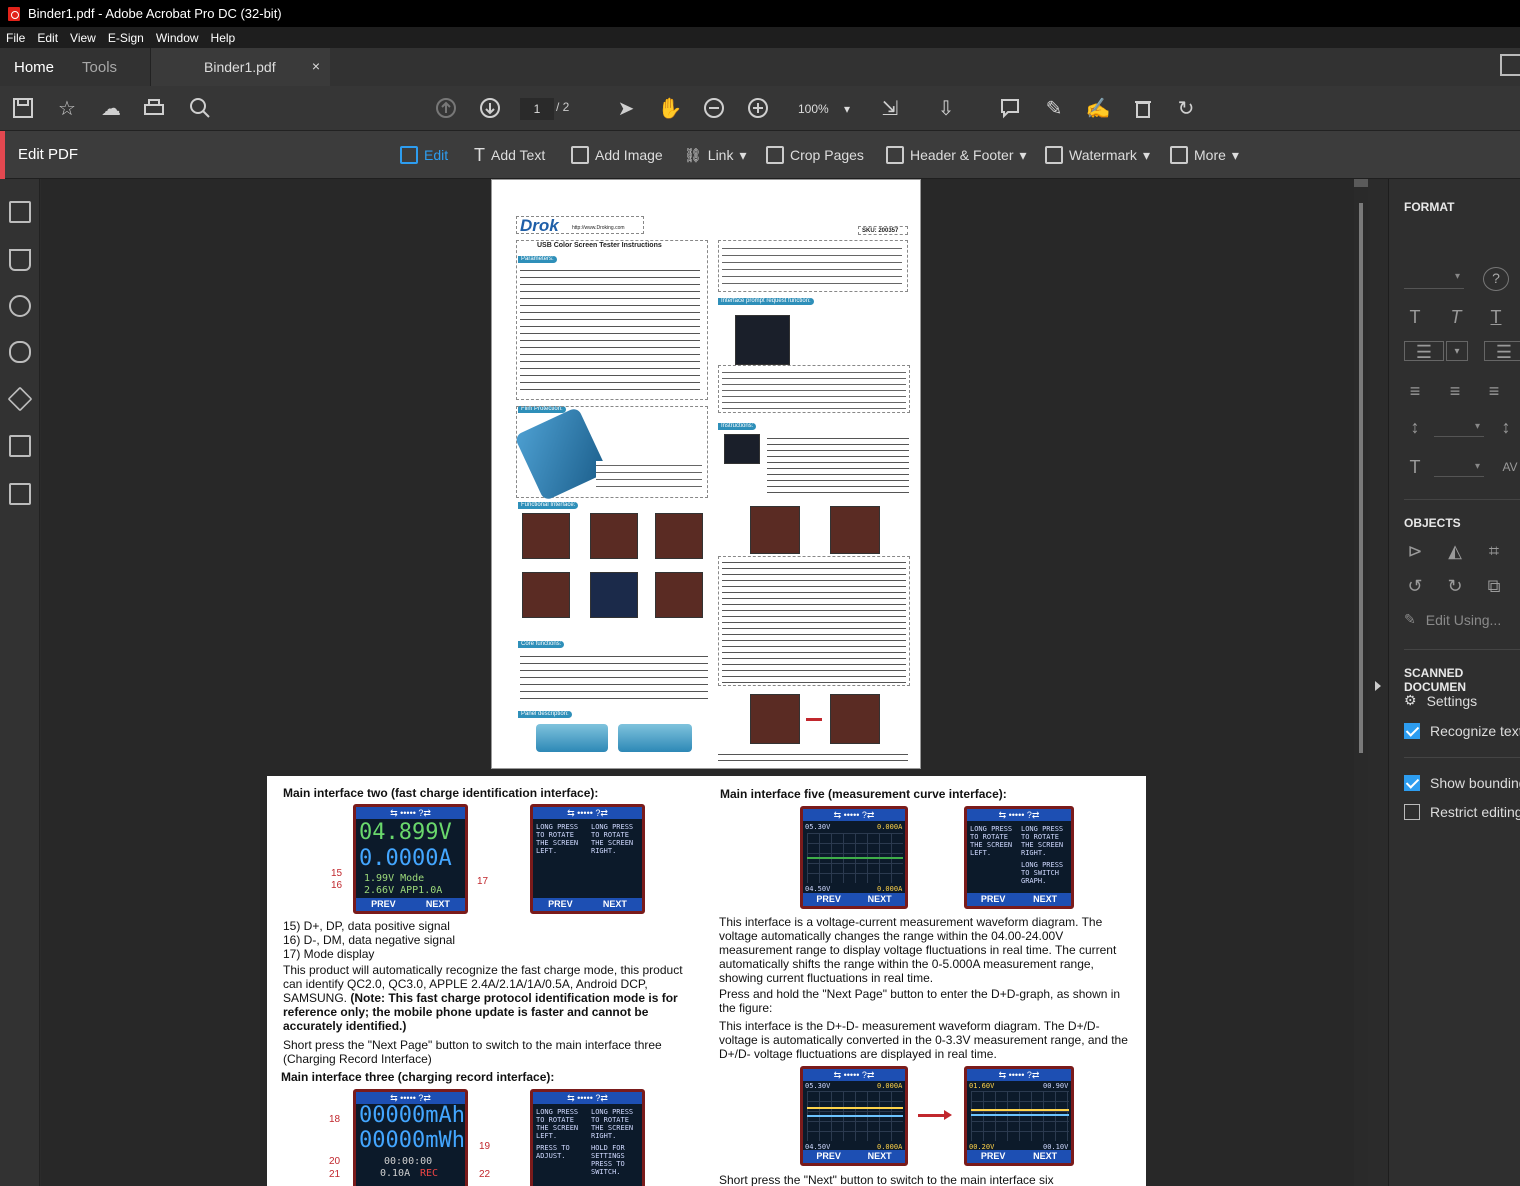 This screenshot has width=1520, height=1186. What do you see at coordinates (956, 155) in the screenshot?
I see `header-footer-button: Header & Footer ▾` at bounding box center [956, 155].